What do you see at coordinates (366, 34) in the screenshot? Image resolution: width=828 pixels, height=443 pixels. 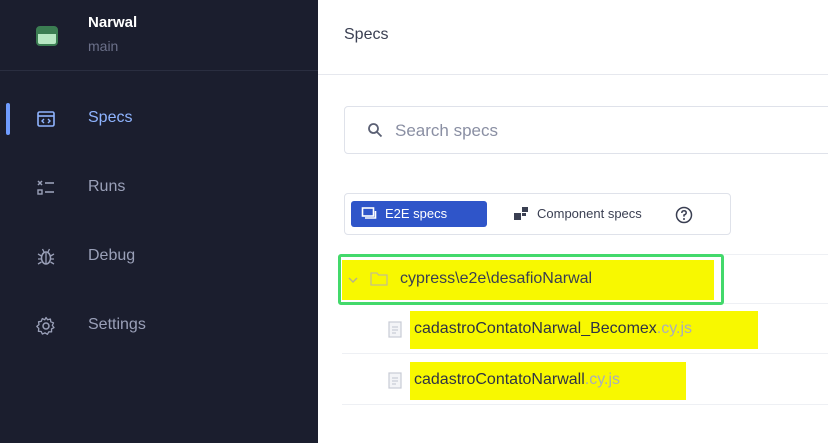 I see `page-title: Specs` at bounding box center [366, 34].